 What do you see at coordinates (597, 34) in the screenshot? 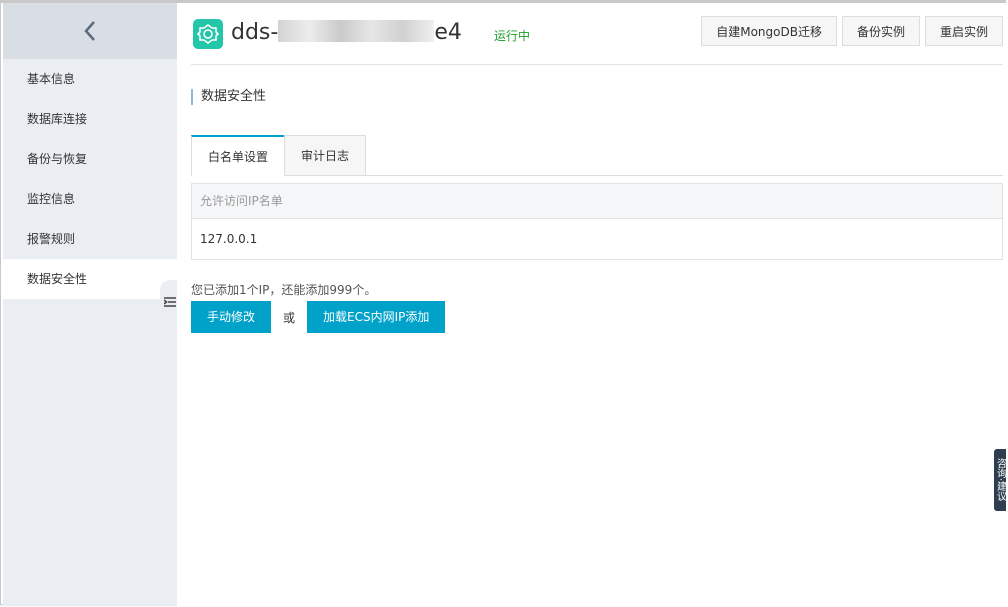
I see `instance-header: dds-e4 运行中 自建MongoDB迁移 备份实例 重启实例` at bounding box center [597, 34].